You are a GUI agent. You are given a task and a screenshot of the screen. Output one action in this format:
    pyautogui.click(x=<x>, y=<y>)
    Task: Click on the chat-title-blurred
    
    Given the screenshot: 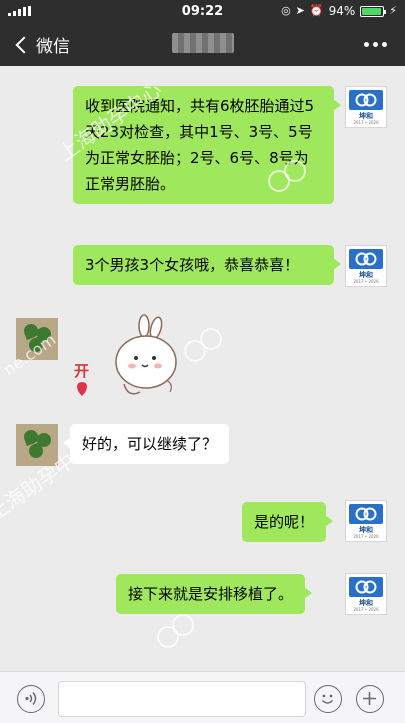 What is the action you would take?
    pyautogui.click(x=203, y=43)
    